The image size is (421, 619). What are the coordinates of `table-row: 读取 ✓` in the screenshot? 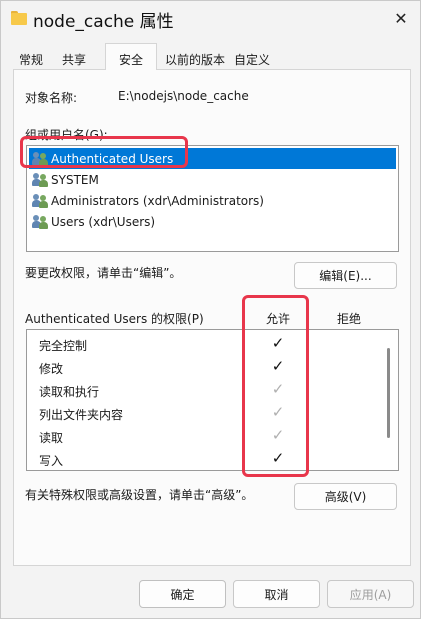 It's located at (207, 436).